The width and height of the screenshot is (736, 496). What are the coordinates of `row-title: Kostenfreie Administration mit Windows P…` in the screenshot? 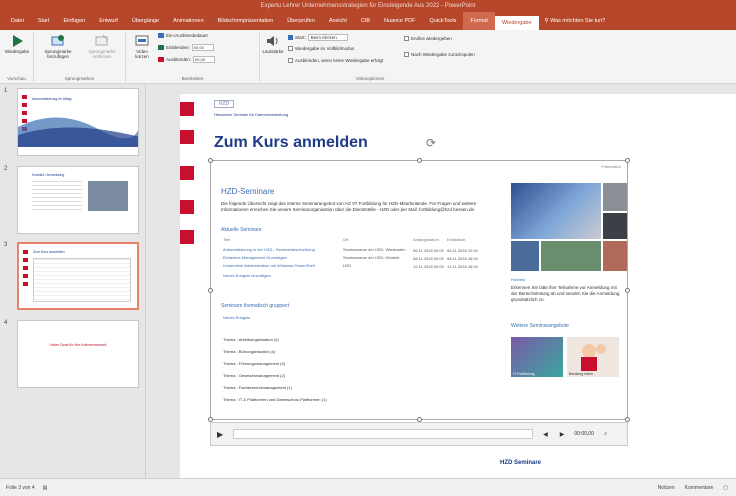 It's located at (283, 265).